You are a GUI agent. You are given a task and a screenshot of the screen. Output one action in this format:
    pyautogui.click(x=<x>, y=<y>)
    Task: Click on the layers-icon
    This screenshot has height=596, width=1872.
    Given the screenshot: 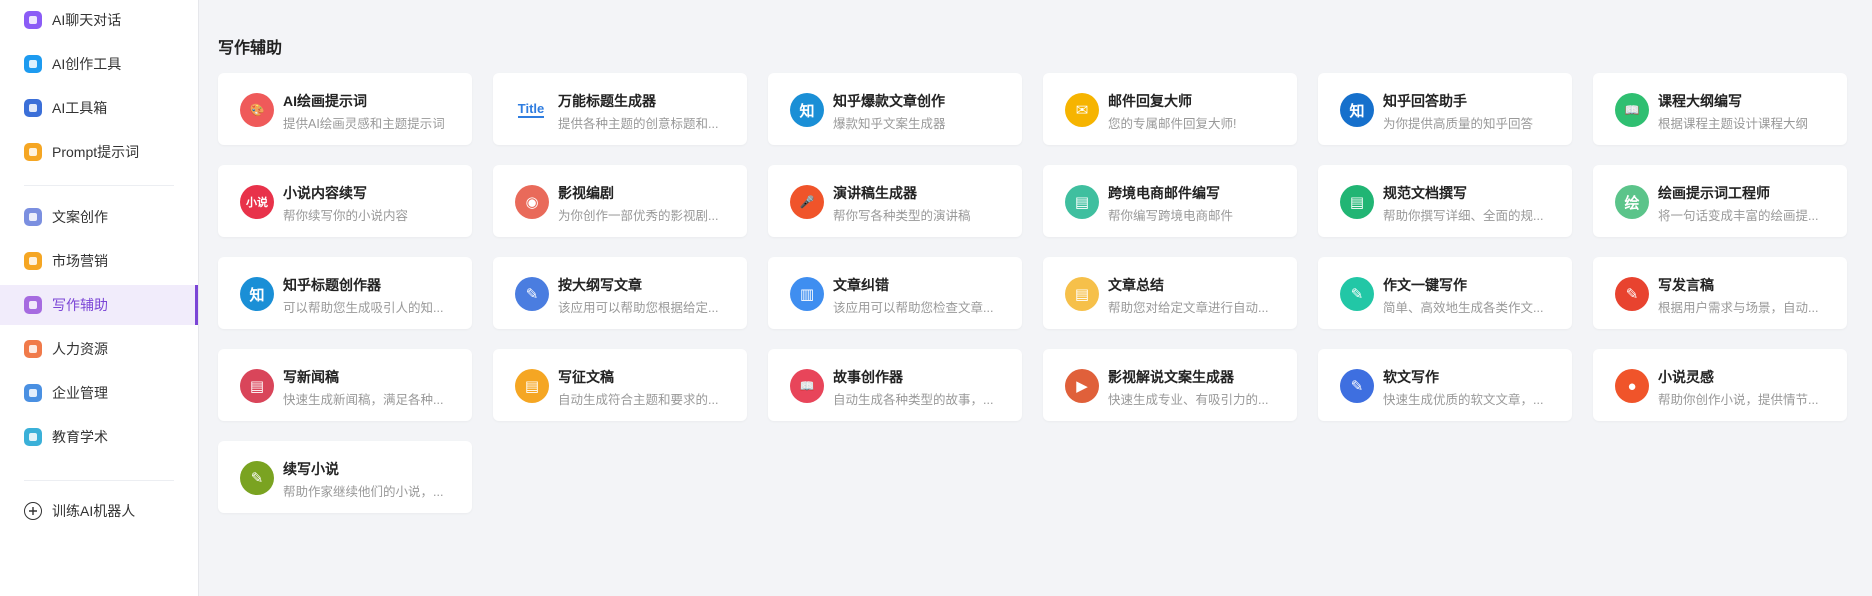 What is the action you would take?
    pyautogui.click(x=33, y=108)
    